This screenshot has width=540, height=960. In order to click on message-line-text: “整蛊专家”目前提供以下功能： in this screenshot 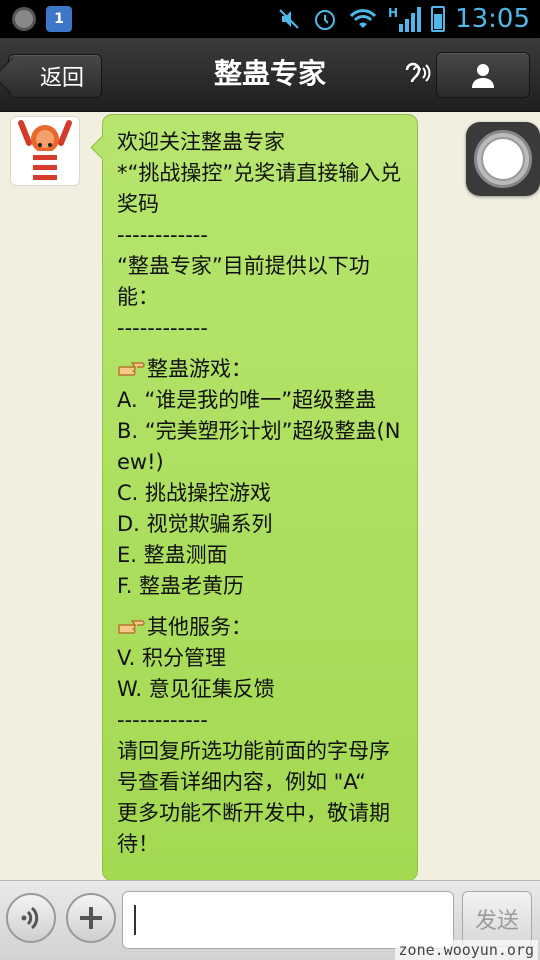, I will do `click(243, 281)`.